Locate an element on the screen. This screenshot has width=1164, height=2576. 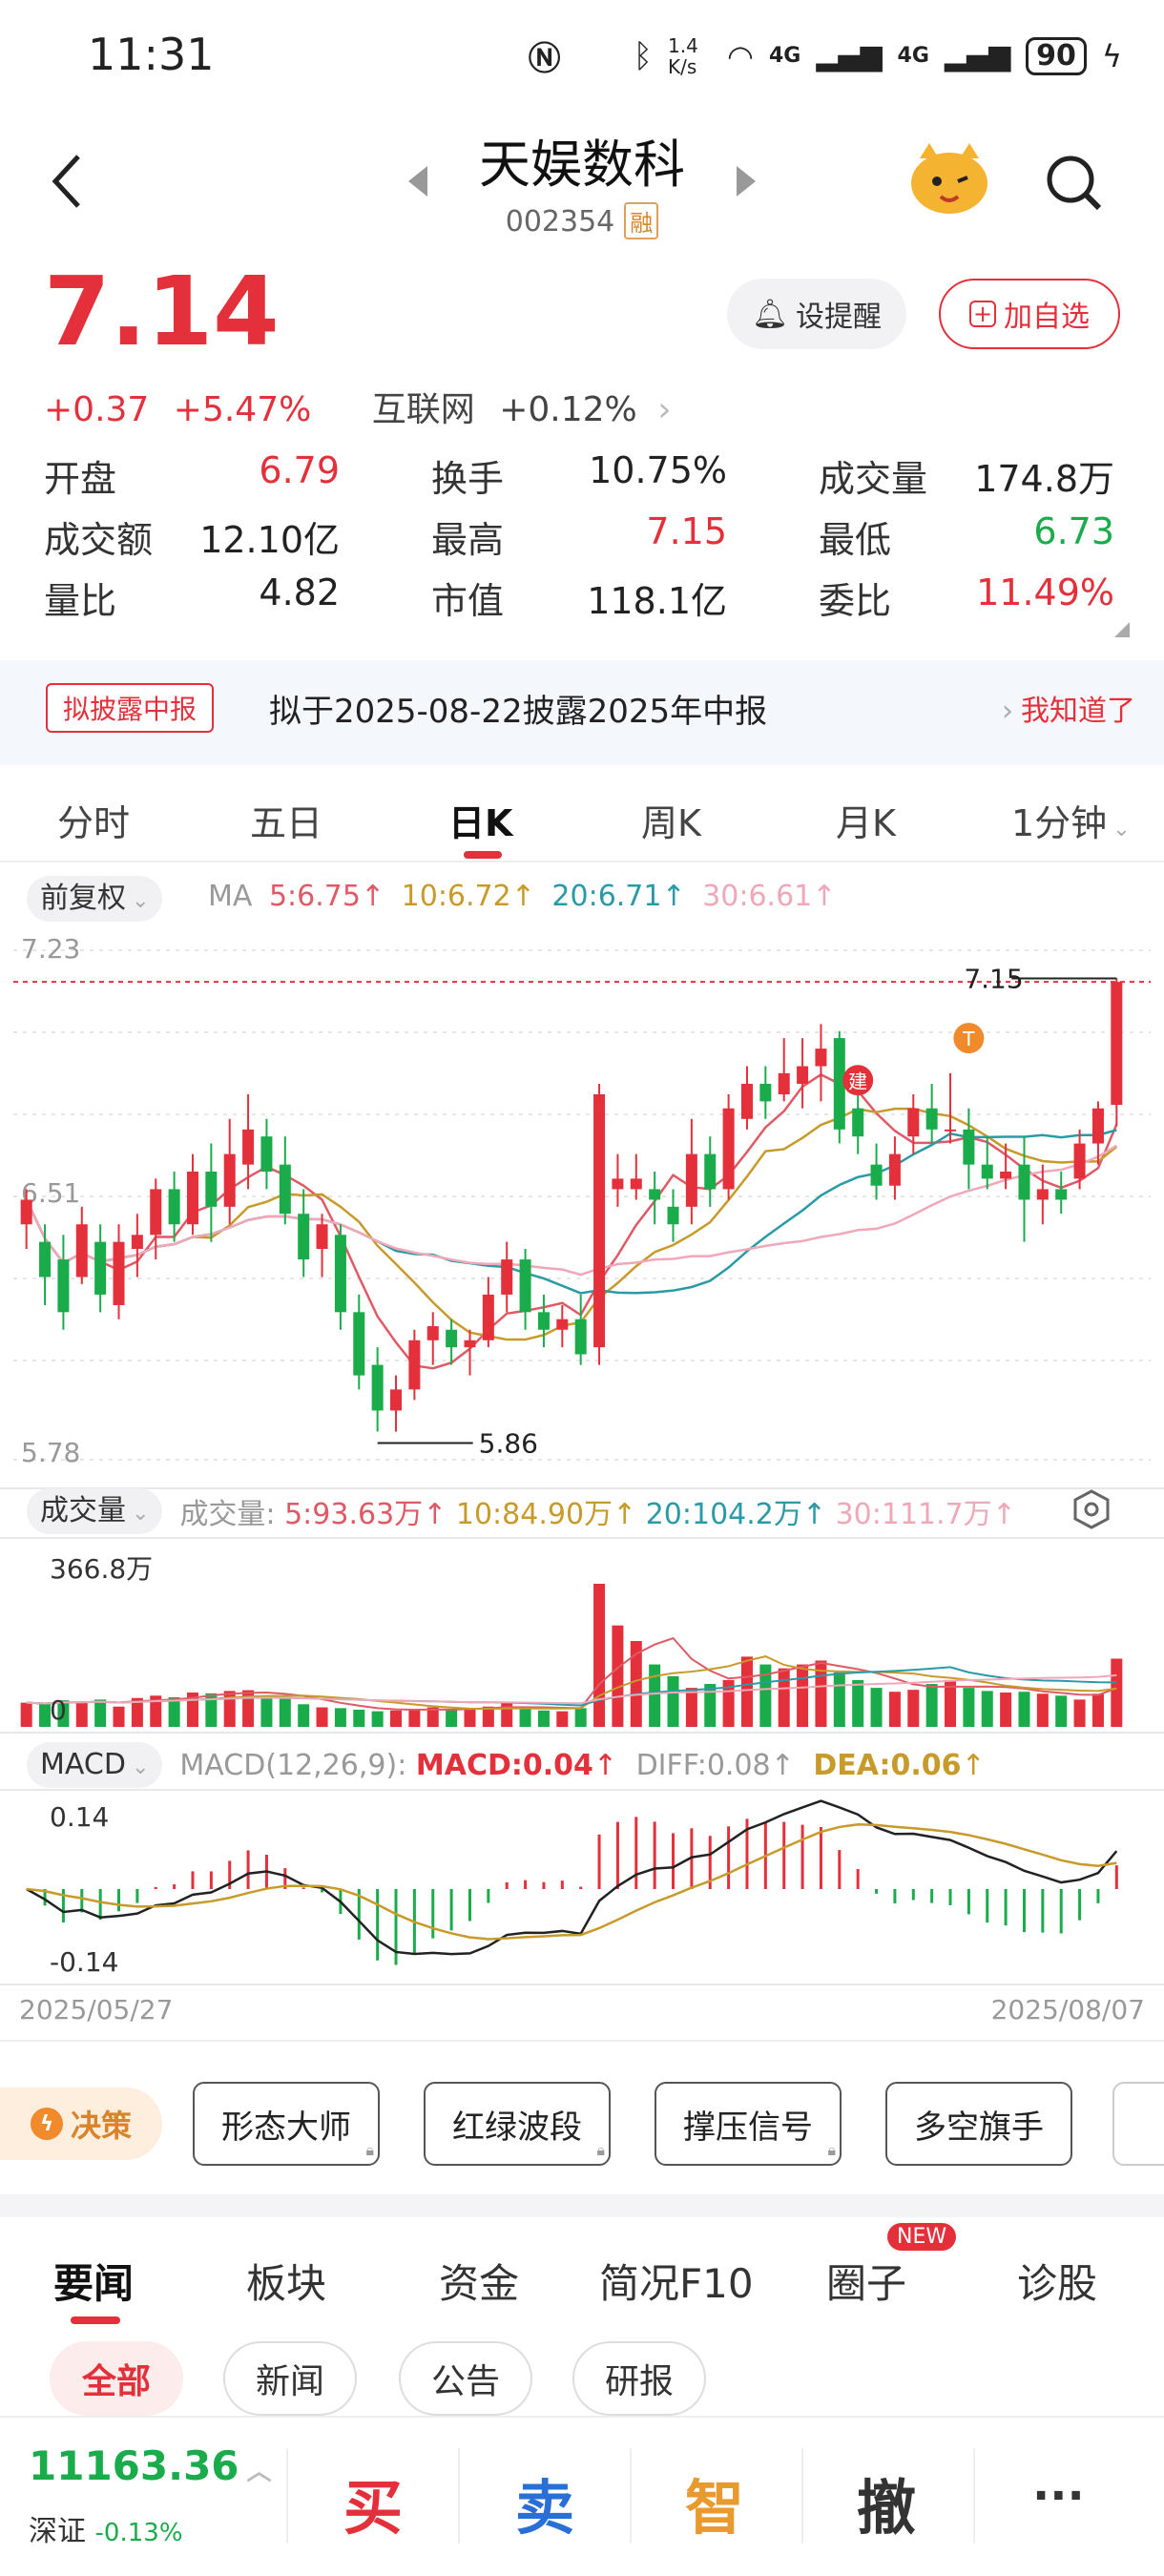
add-watchlist-button: + 加自选 is located at coordinates (1030, 314).